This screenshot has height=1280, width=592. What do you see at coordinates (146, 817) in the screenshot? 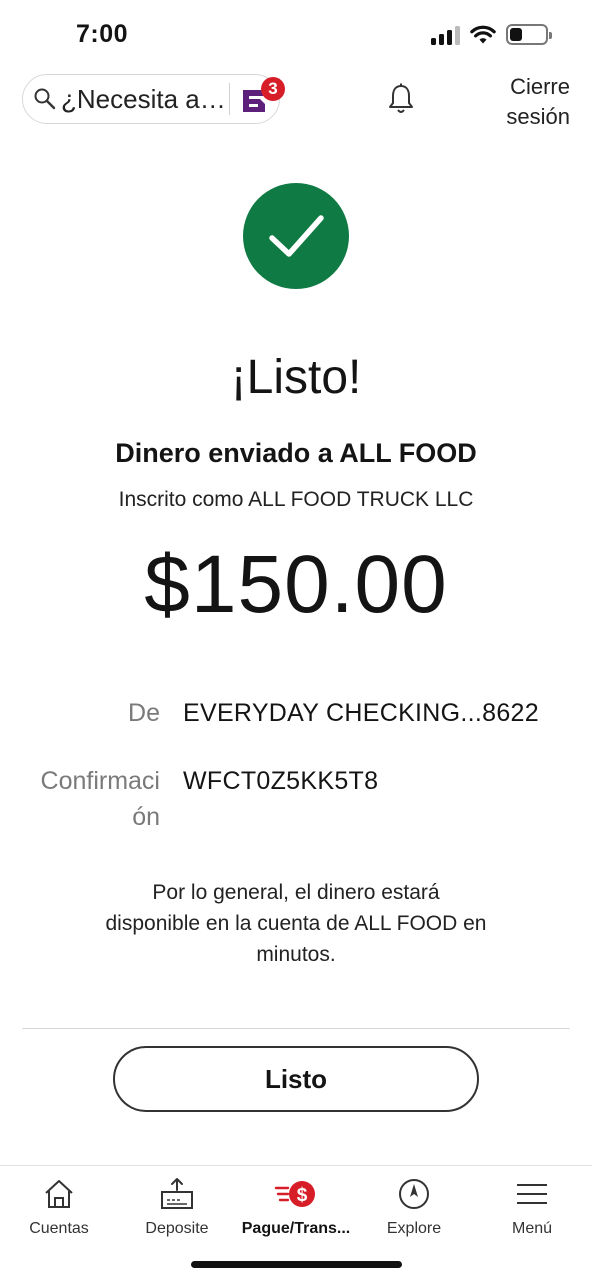
I see `confirmation-label-line2: ón` at bounding box center [146, 817].